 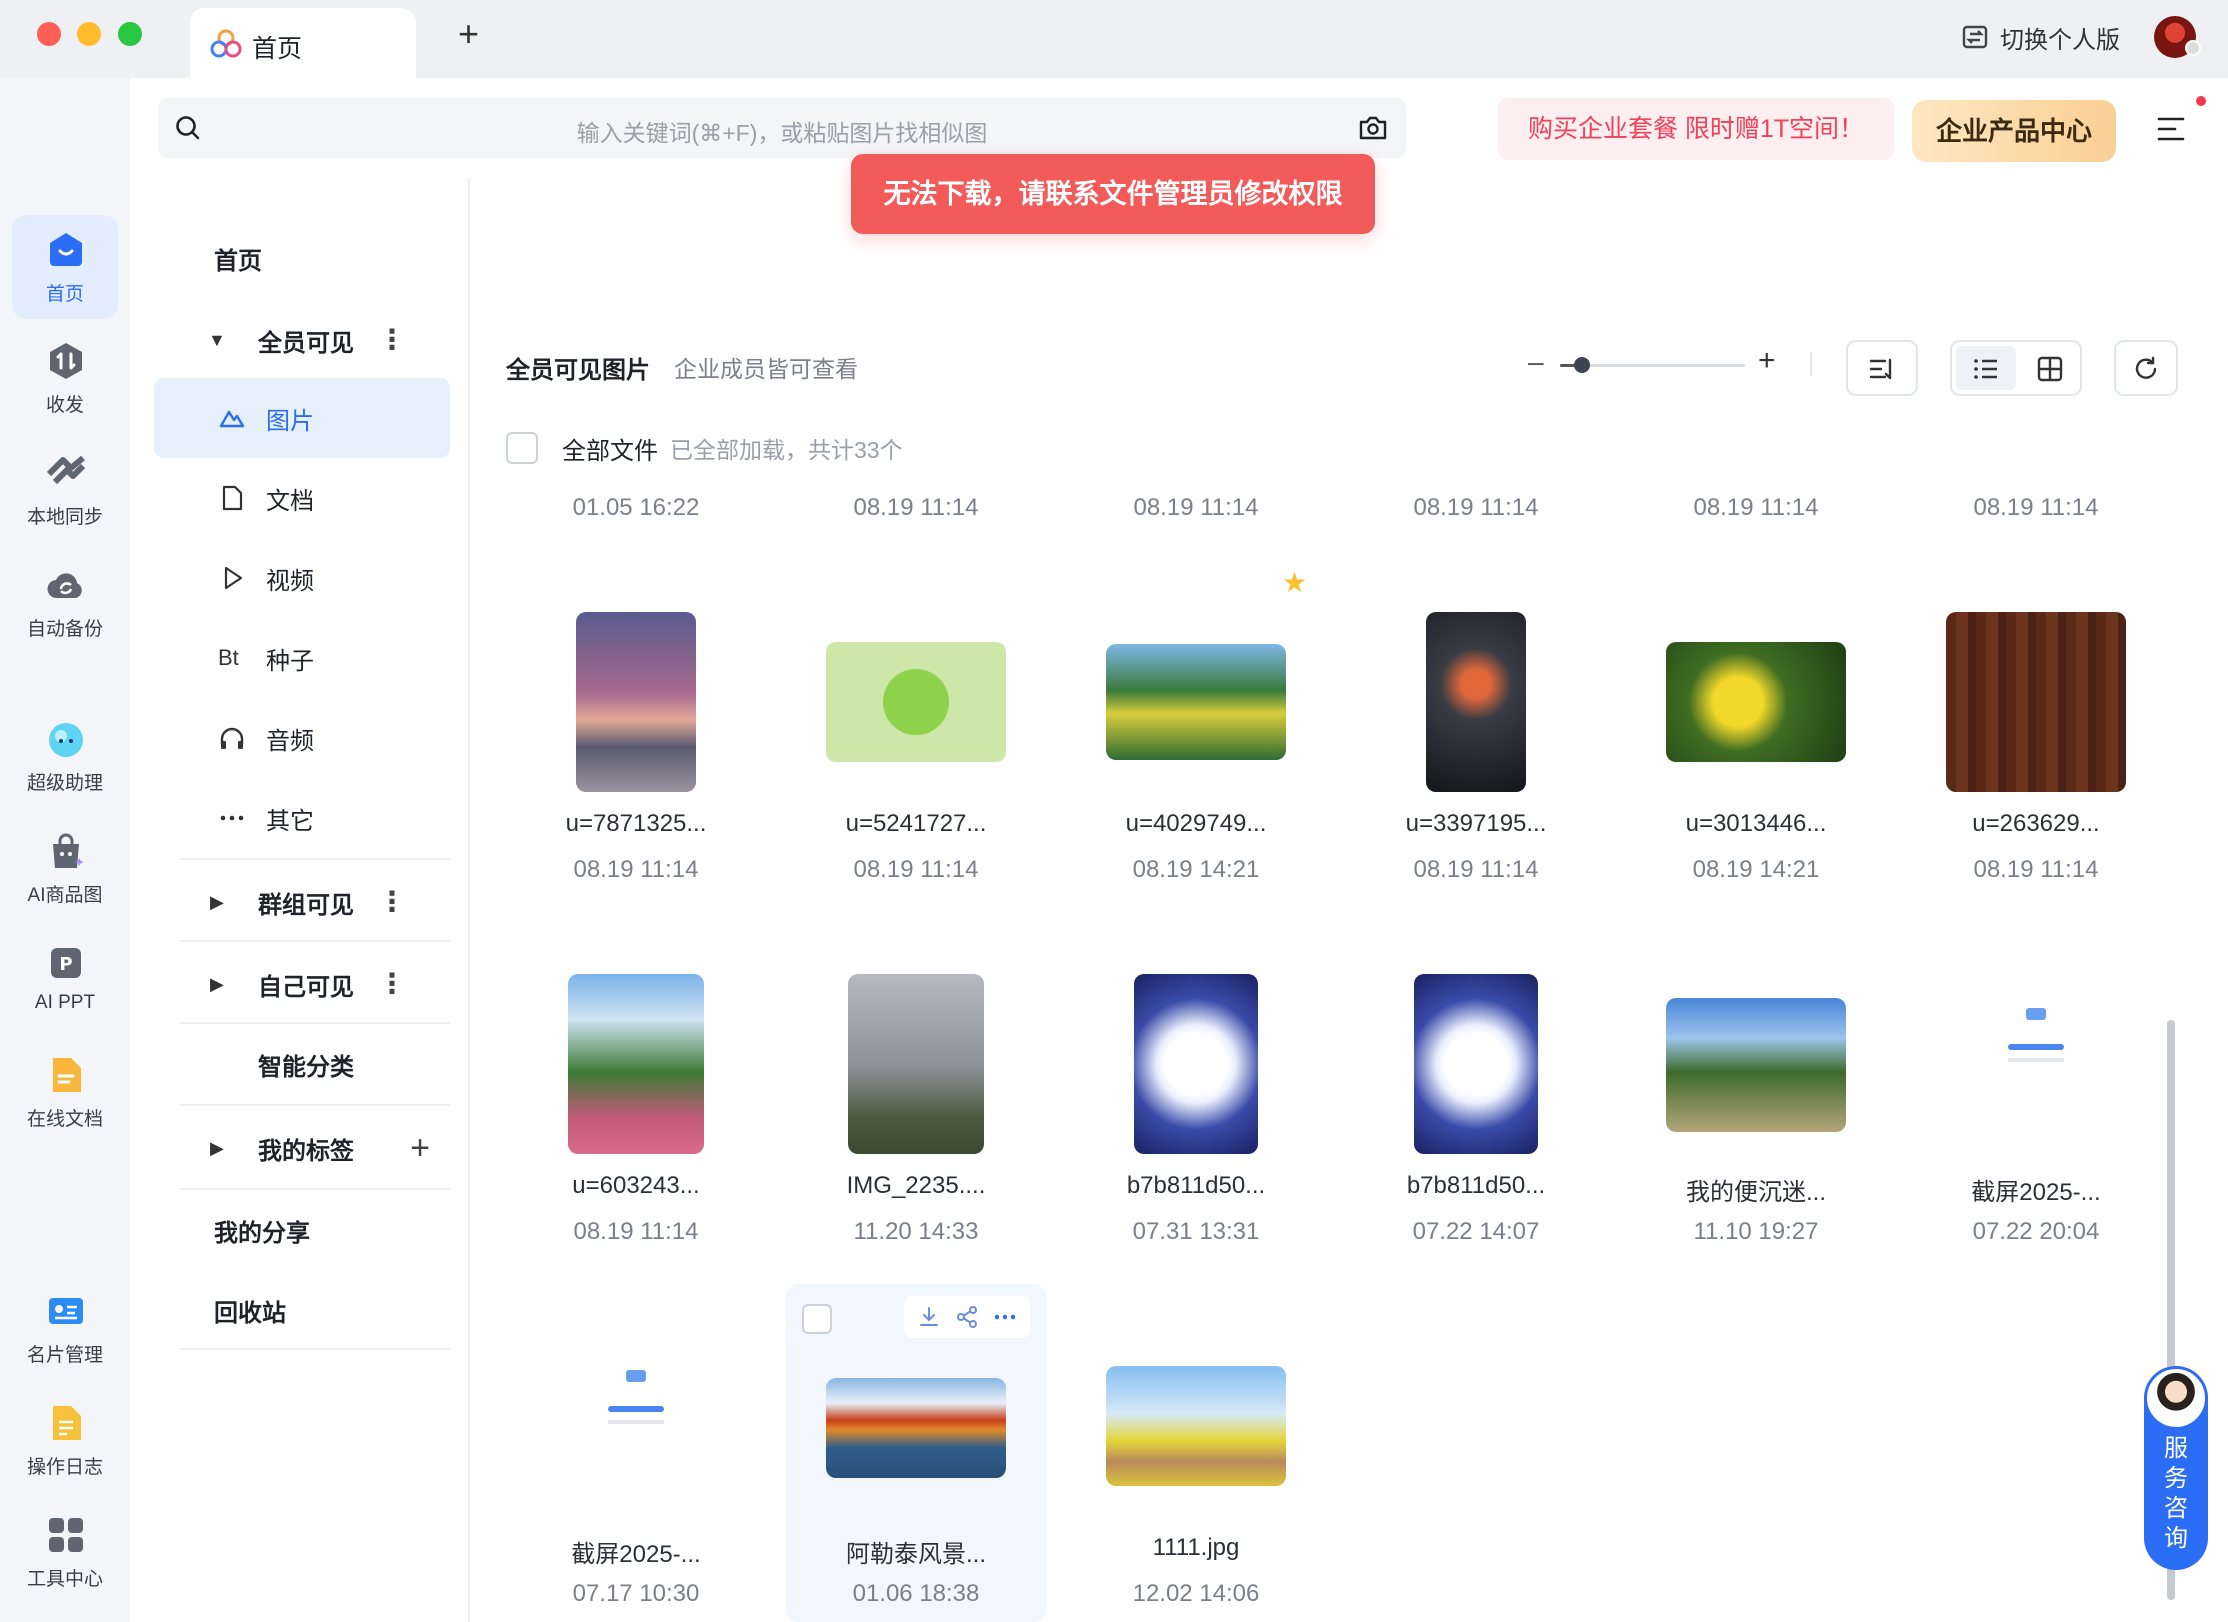 I want to click on file-date: 07.22 14:07, so click(x=1476, y=1231).